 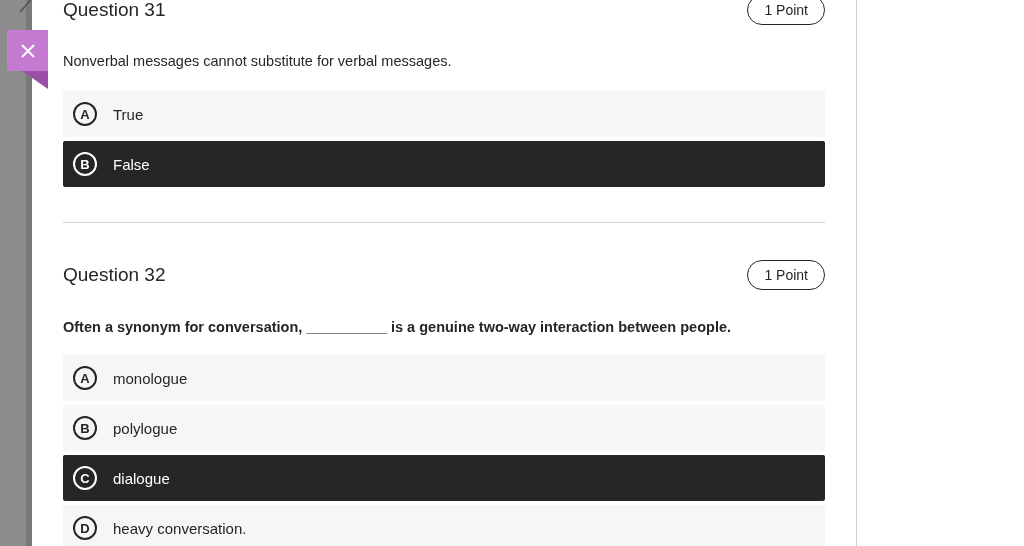 I want to click on letter-badge: C, so click(x=85, y=478).